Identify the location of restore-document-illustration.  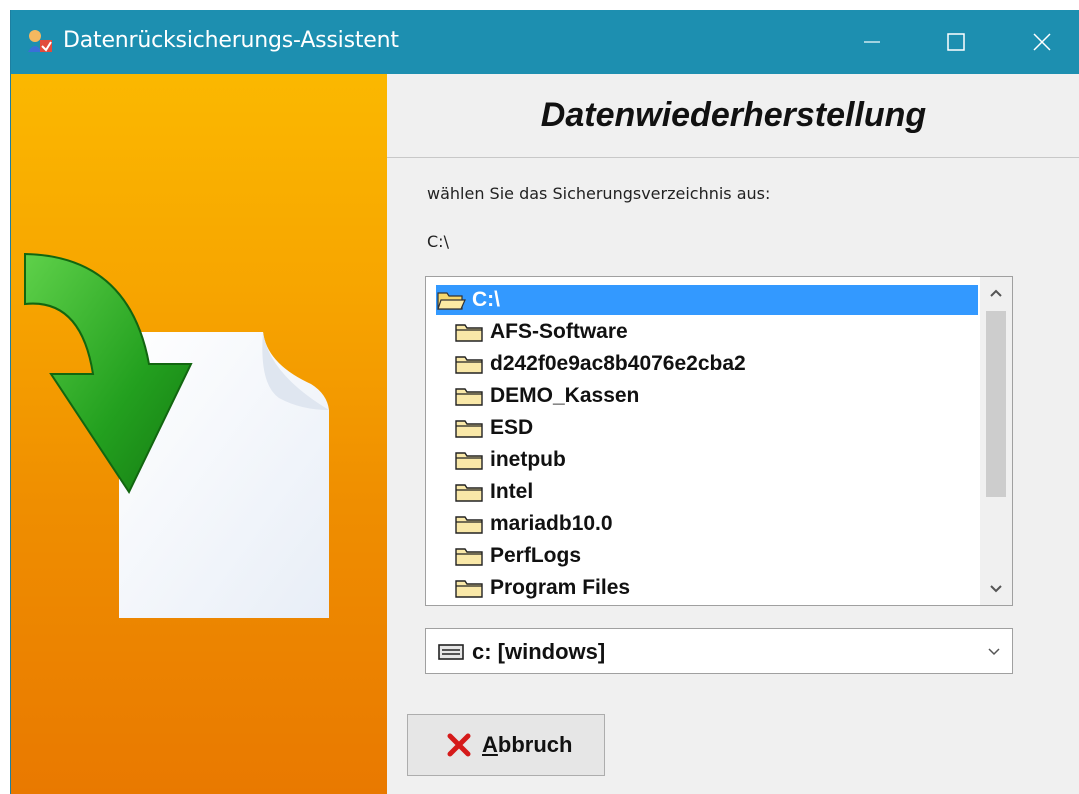
(176, 435).